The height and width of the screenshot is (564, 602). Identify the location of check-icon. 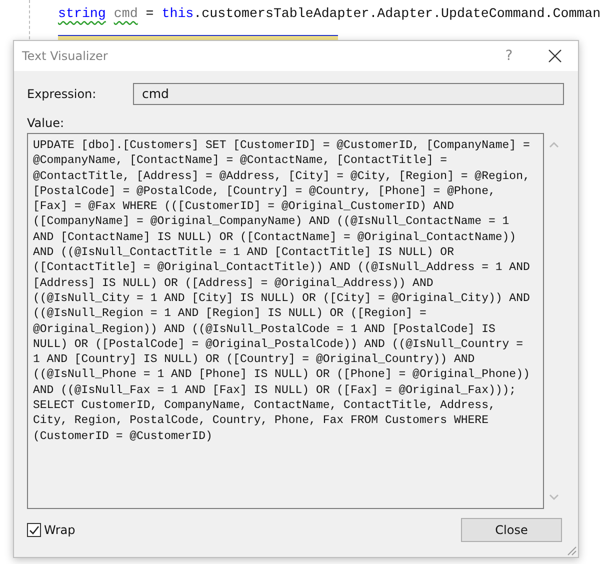
(34, 530).